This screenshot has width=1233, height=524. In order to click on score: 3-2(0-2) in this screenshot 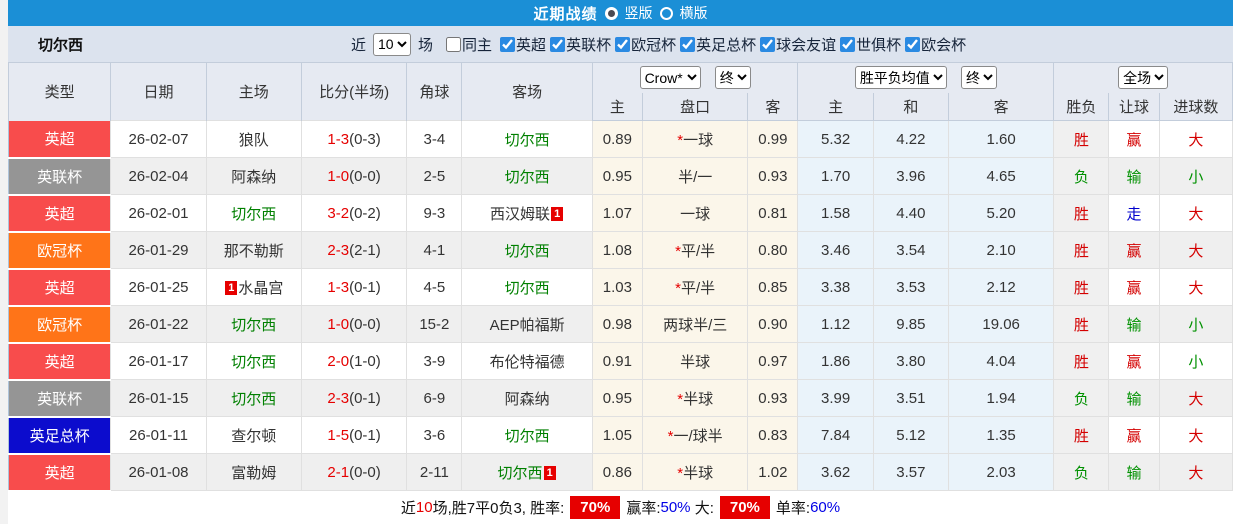, I will do `click(354, 213)`.